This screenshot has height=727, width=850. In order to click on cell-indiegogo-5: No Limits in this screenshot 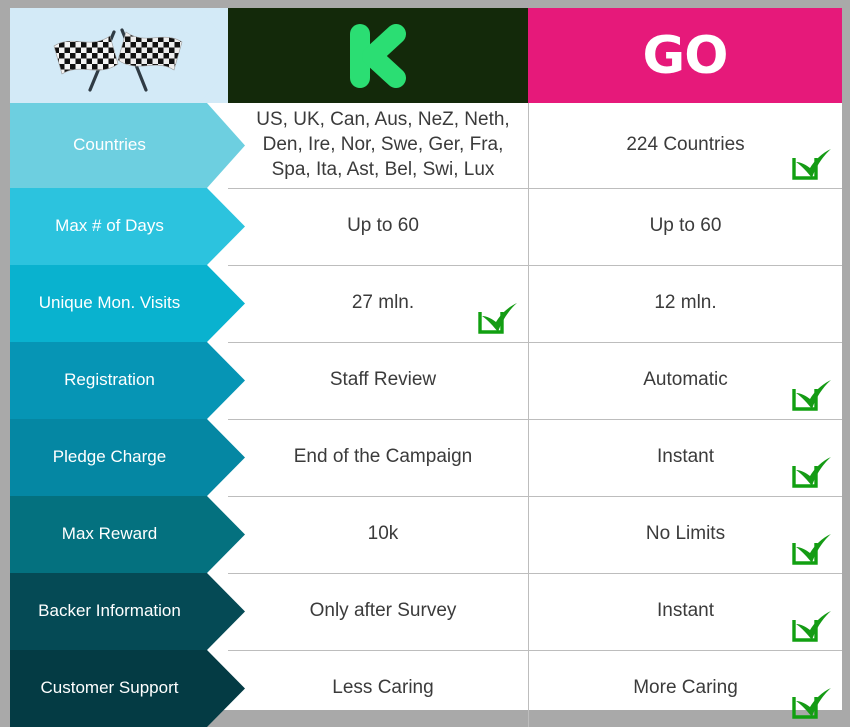, I will do `click(685, 534)`.